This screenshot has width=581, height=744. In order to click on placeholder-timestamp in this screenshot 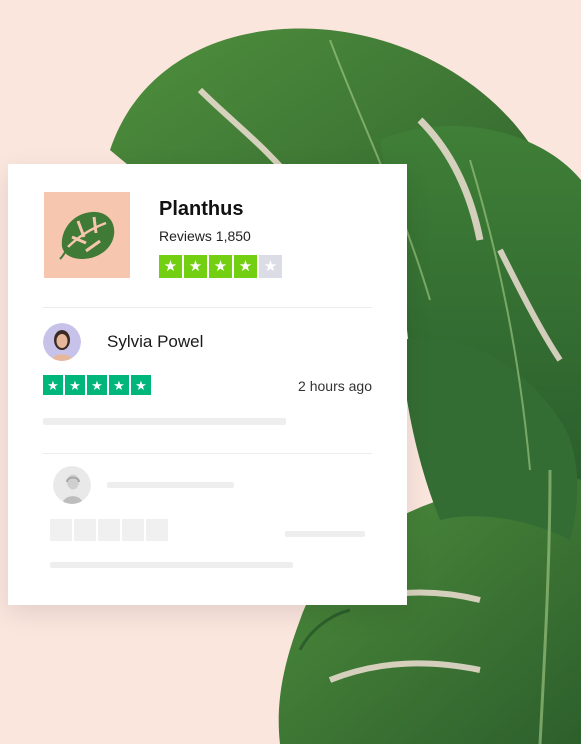, I will do `click(325, 534)`.